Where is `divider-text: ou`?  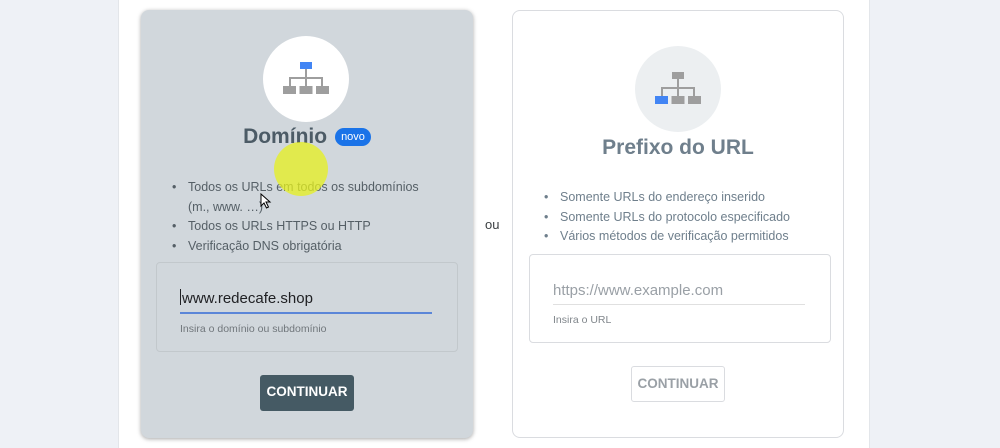 divider-text: ou is located at coordinates (492, 224).